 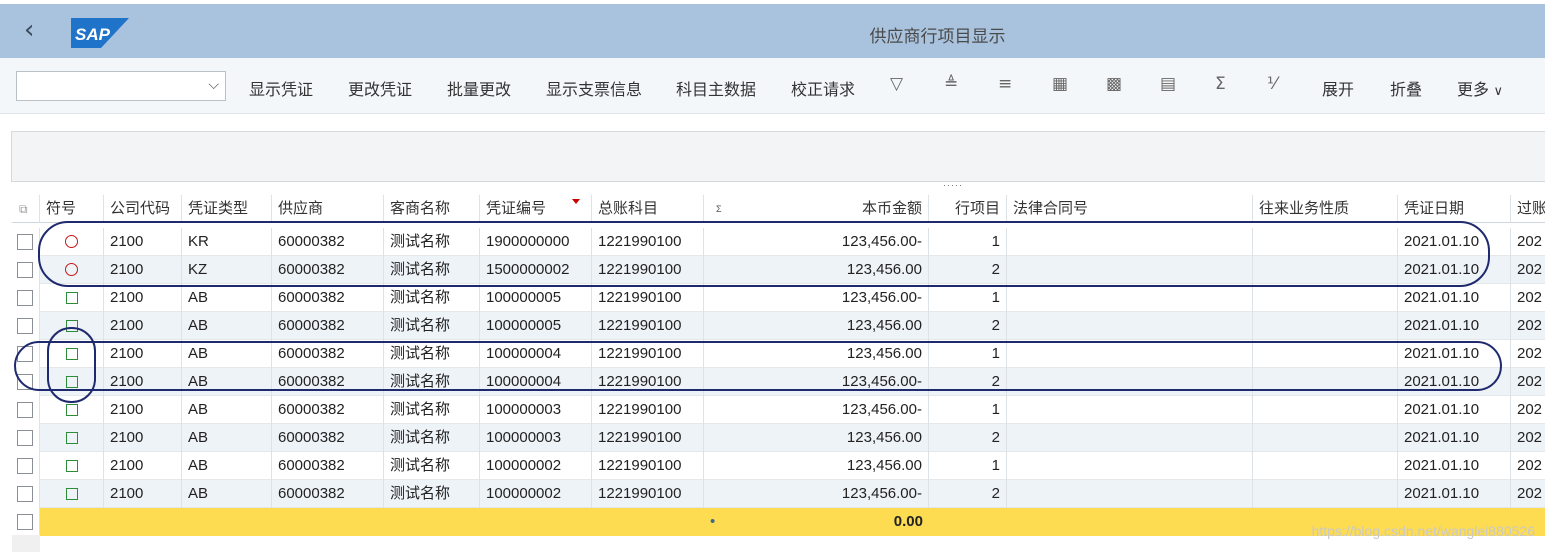 I want to click on select-all-cell: ⧉, so click(x=26, y=209).